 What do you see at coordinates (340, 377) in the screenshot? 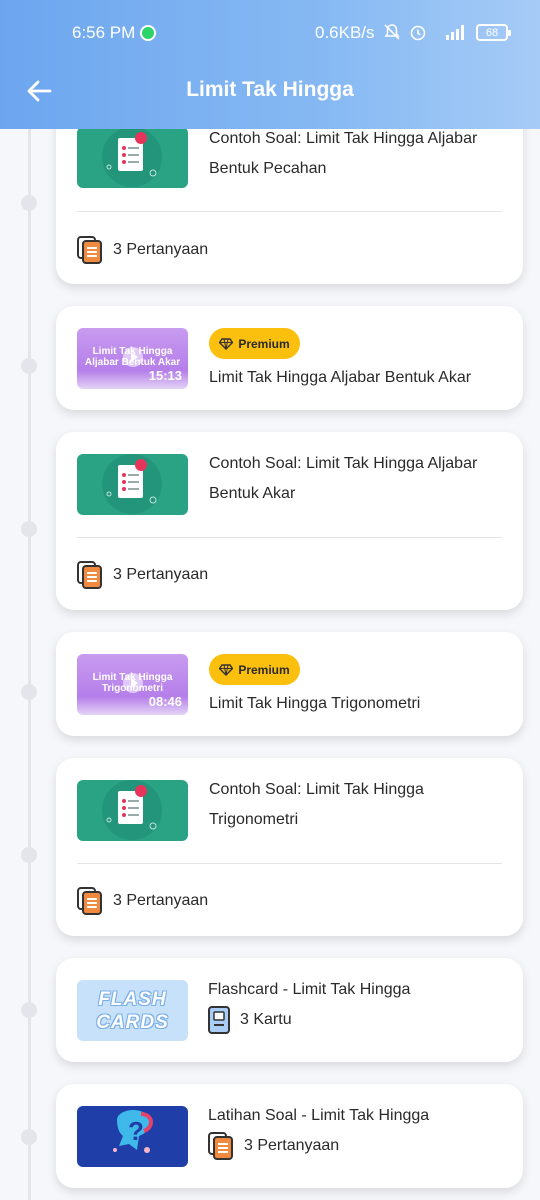
I see `card-title: Limit Tak Hingga Aljabar Bentuk Akar` at bounding box center [340, 377].